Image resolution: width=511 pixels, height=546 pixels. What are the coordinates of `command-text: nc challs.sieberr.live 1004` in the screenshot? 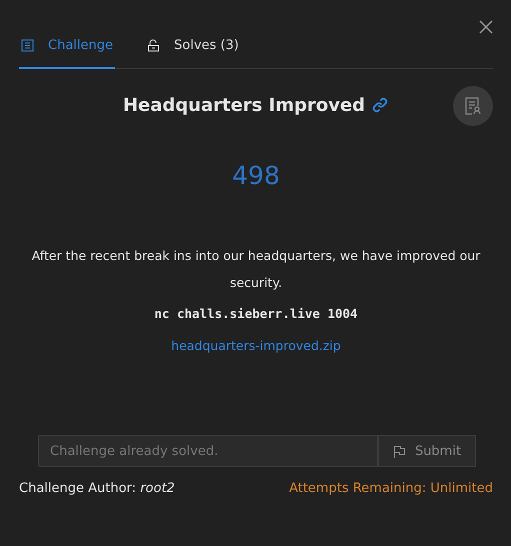 It's located at (256, 313).